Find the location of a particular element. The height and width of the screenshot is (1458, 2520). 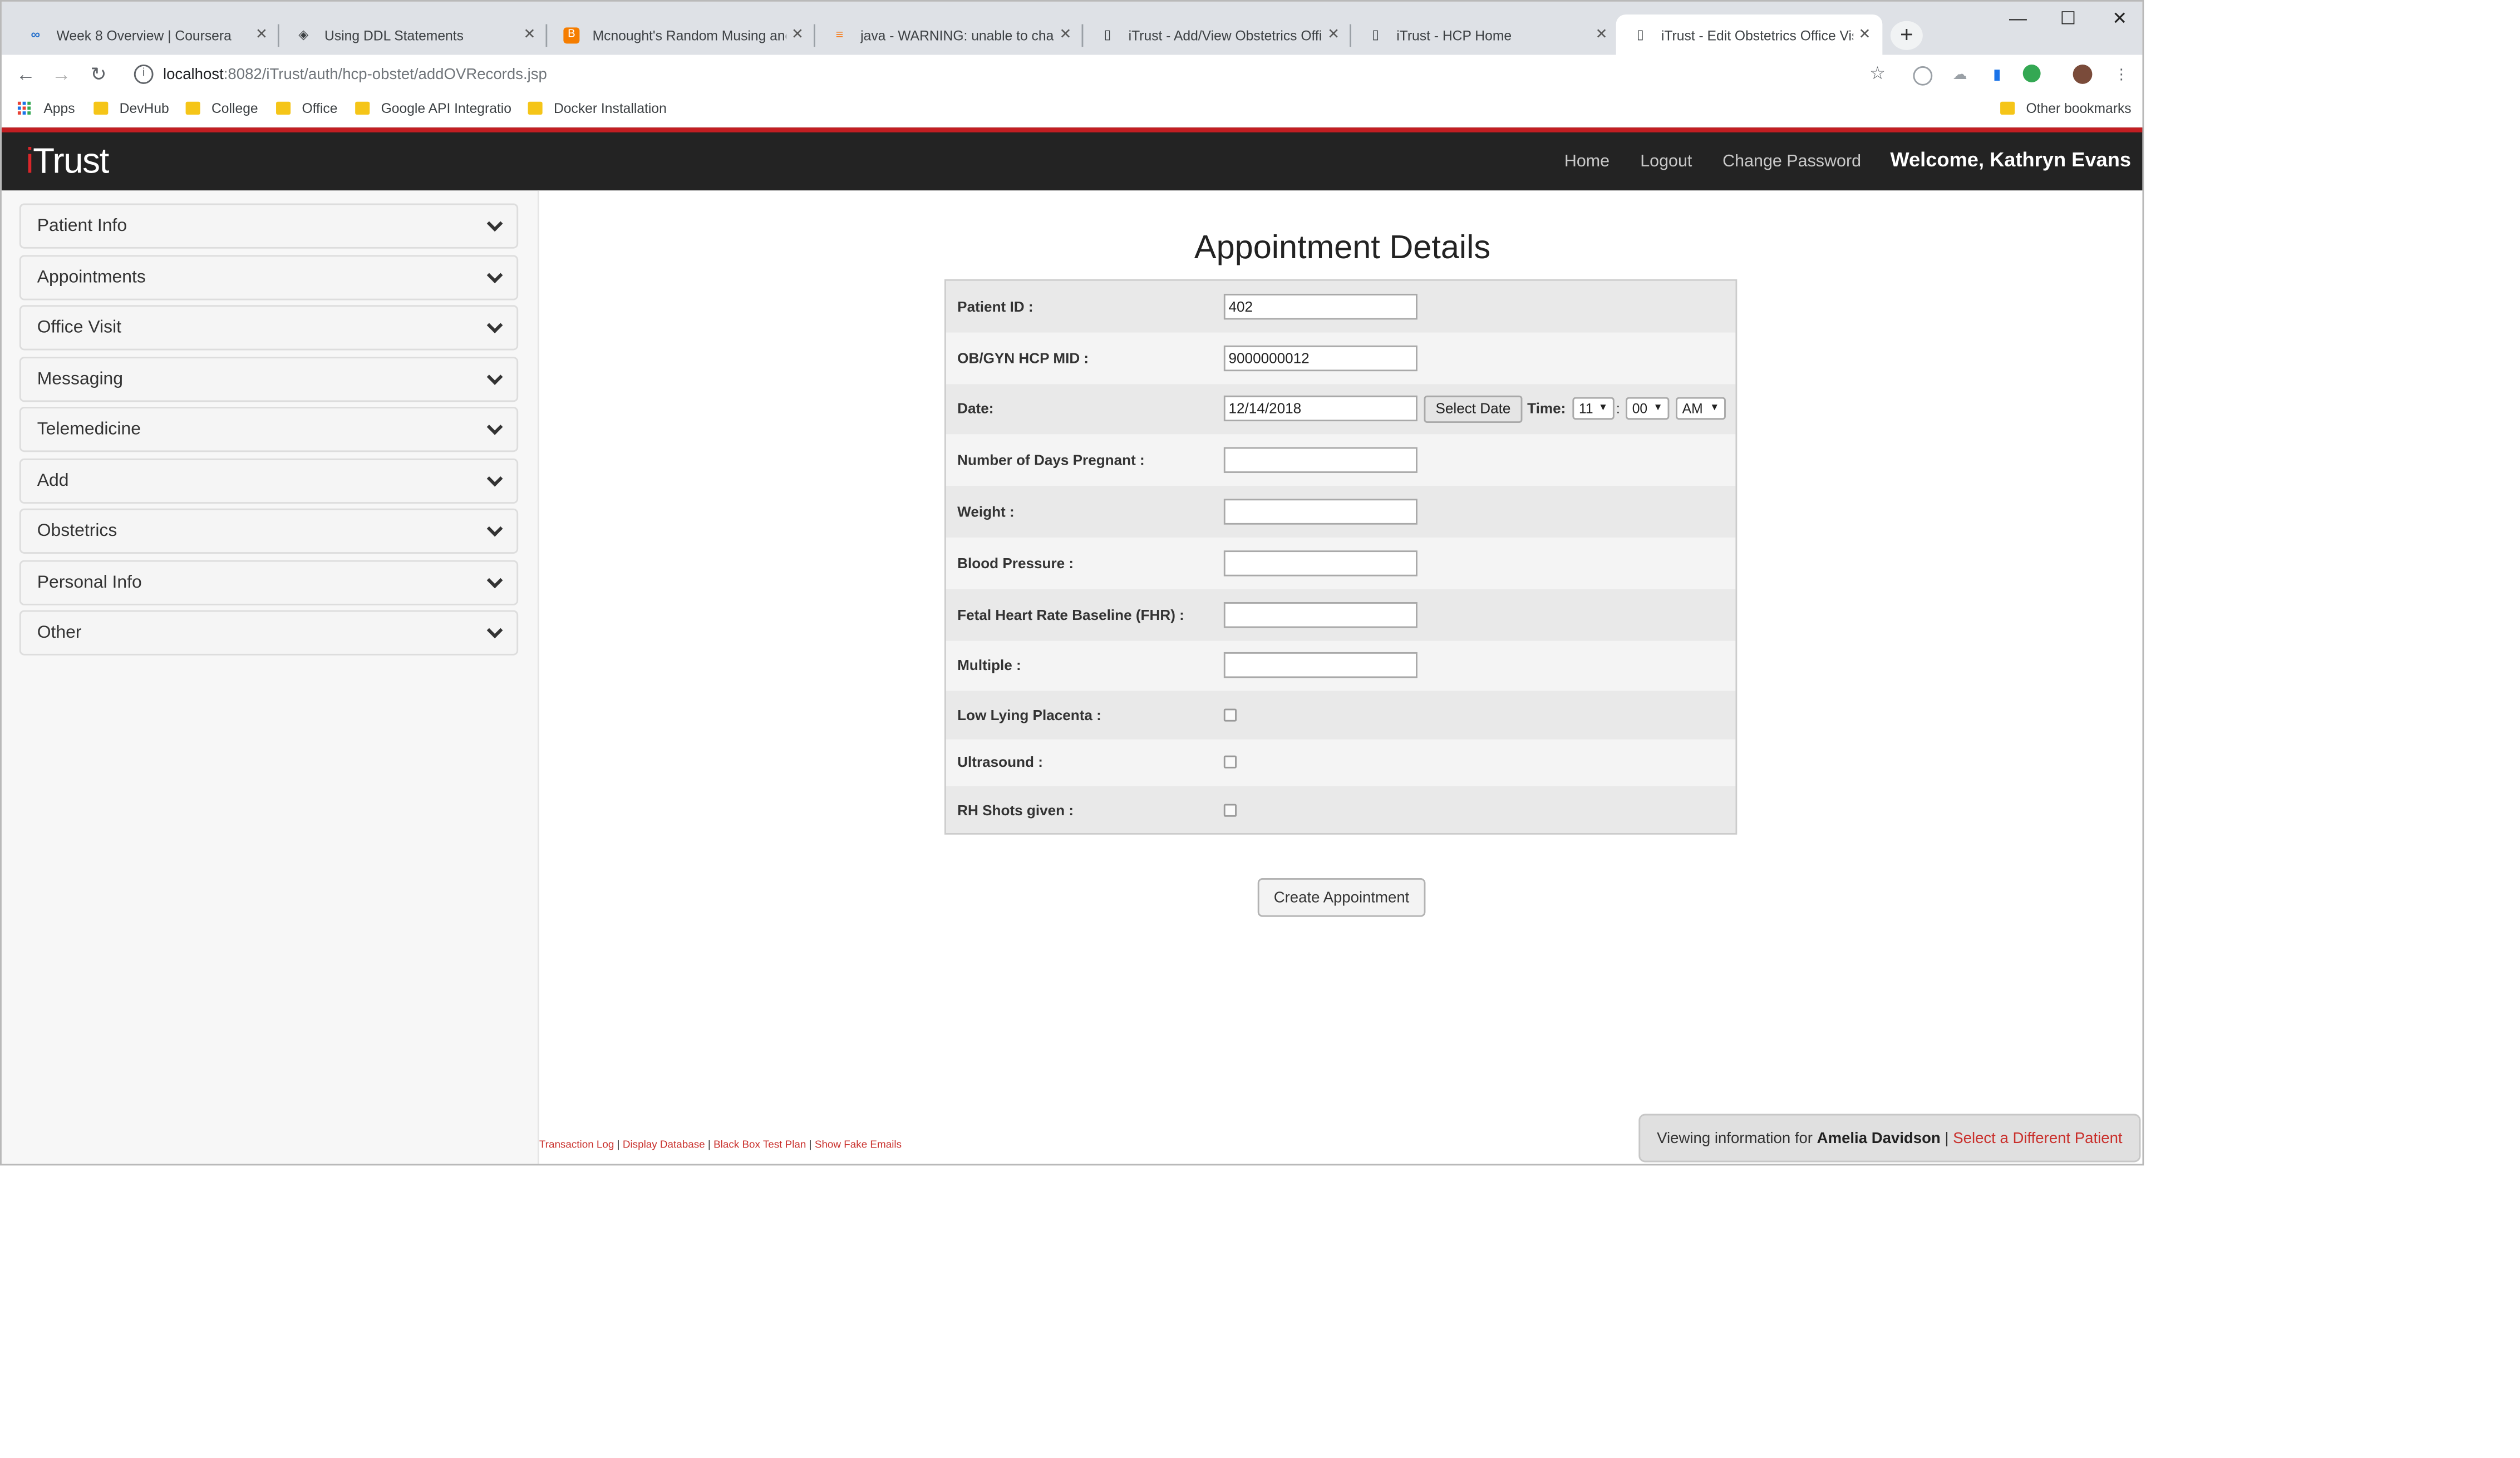

patient-id-field is located at coordinates (1320, 306).